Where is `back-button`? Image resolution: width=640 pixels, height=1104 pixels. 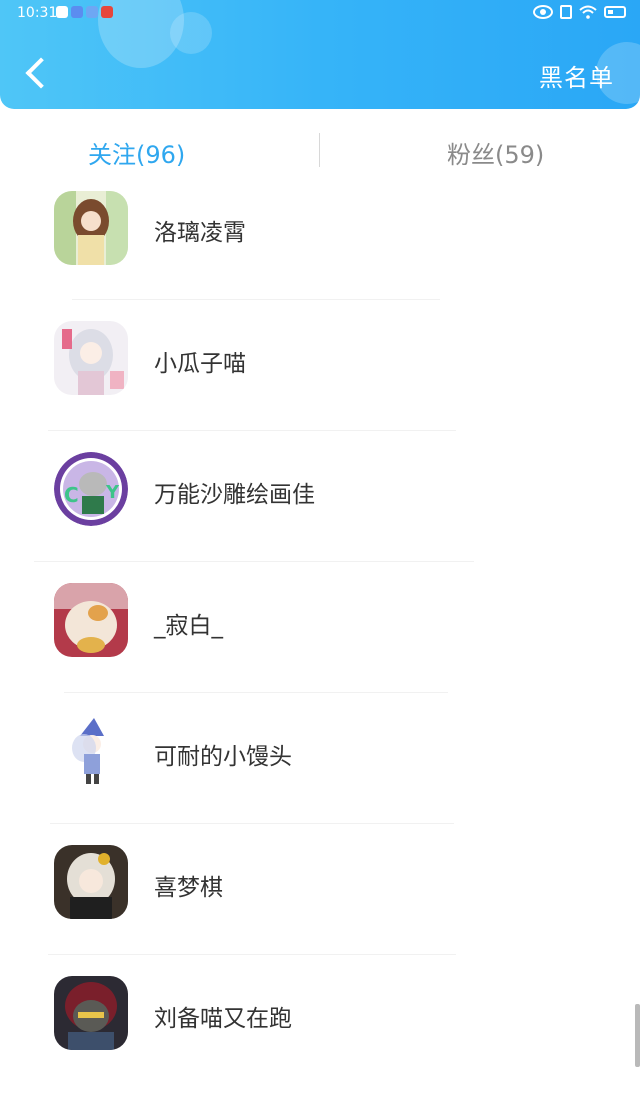 back-button is located at coordinates (40, 76).